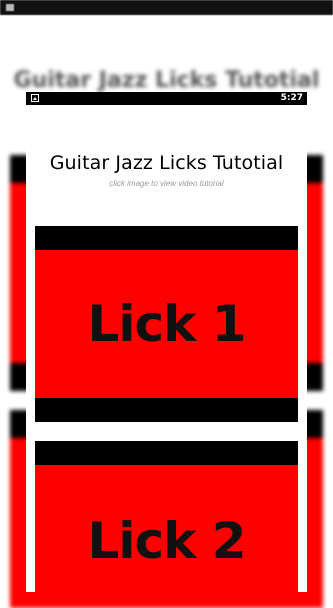  What do you see at coordinates (35, 98) in the screenshot?
I see `image-notification-icon` at bounding box center [35, 98].